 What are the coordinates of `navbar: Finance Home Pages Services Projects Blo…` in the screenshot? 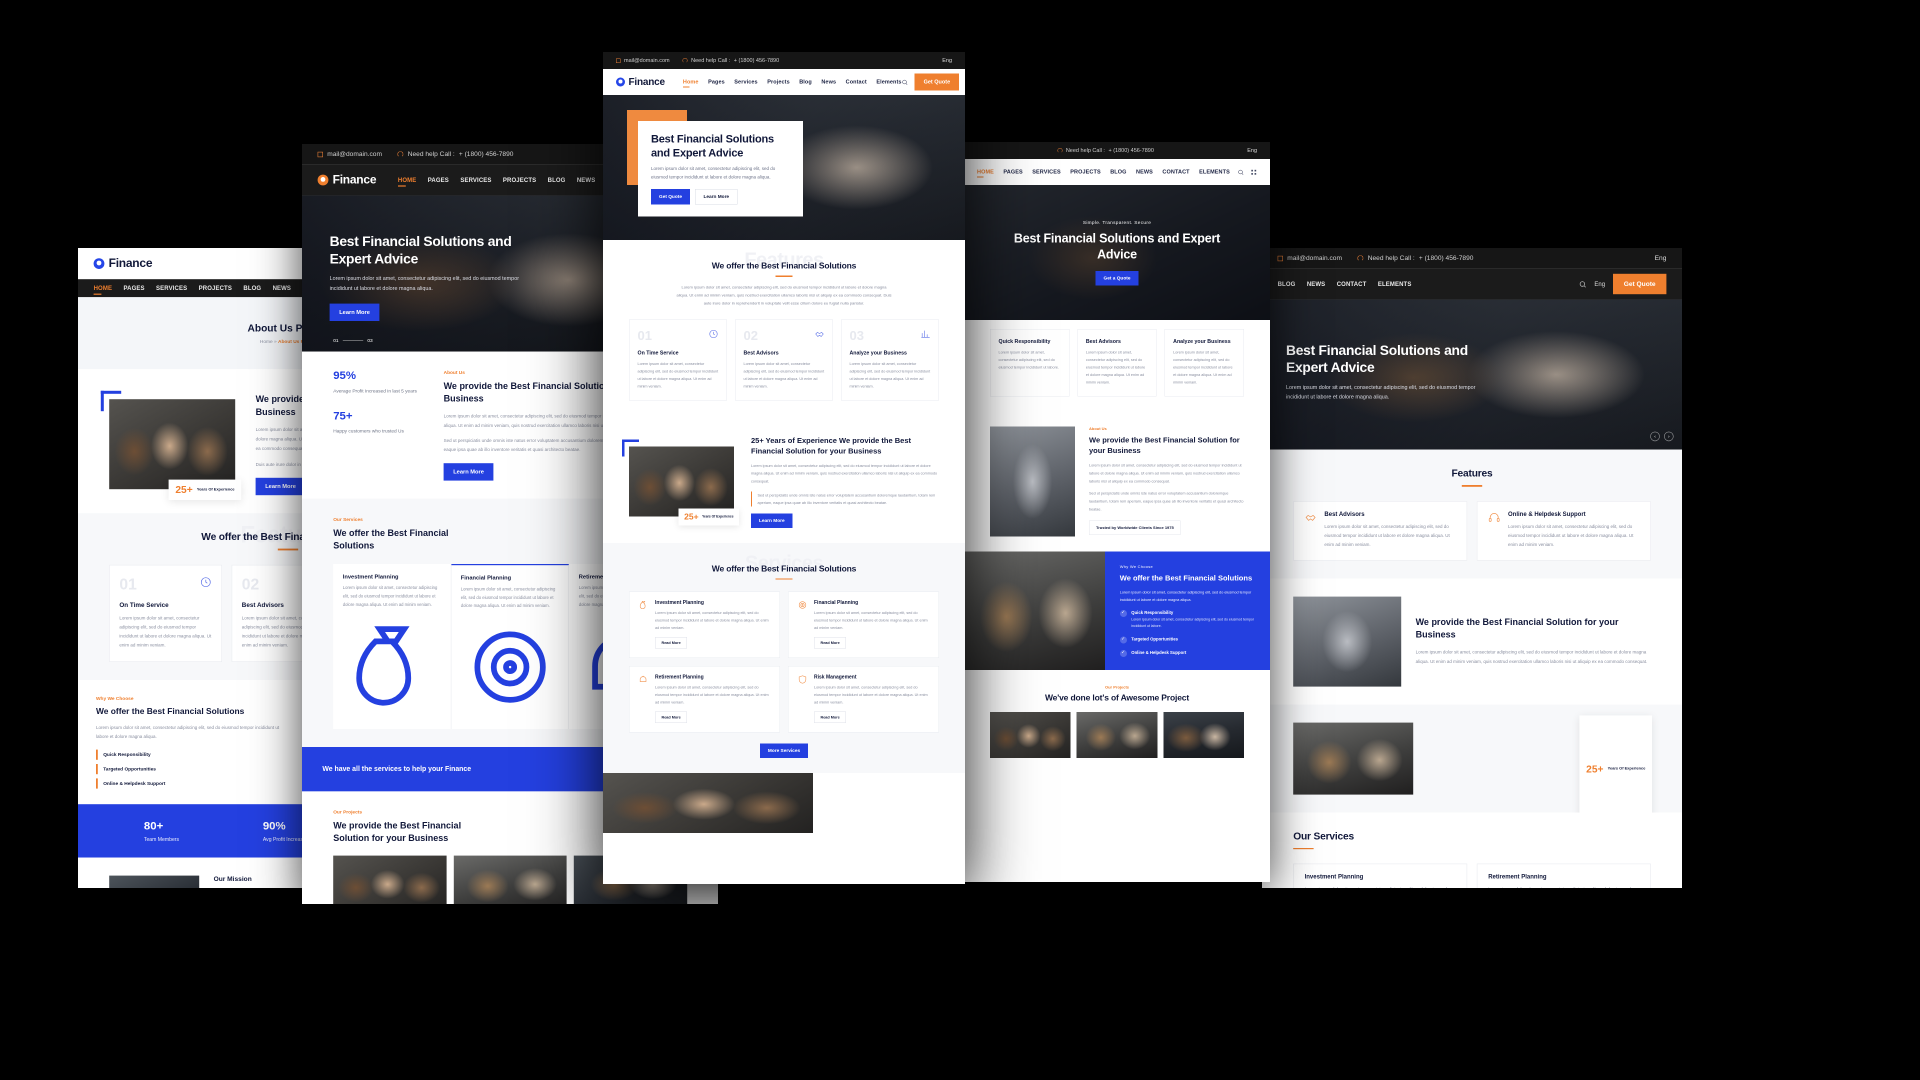 It's located at (784, 82).